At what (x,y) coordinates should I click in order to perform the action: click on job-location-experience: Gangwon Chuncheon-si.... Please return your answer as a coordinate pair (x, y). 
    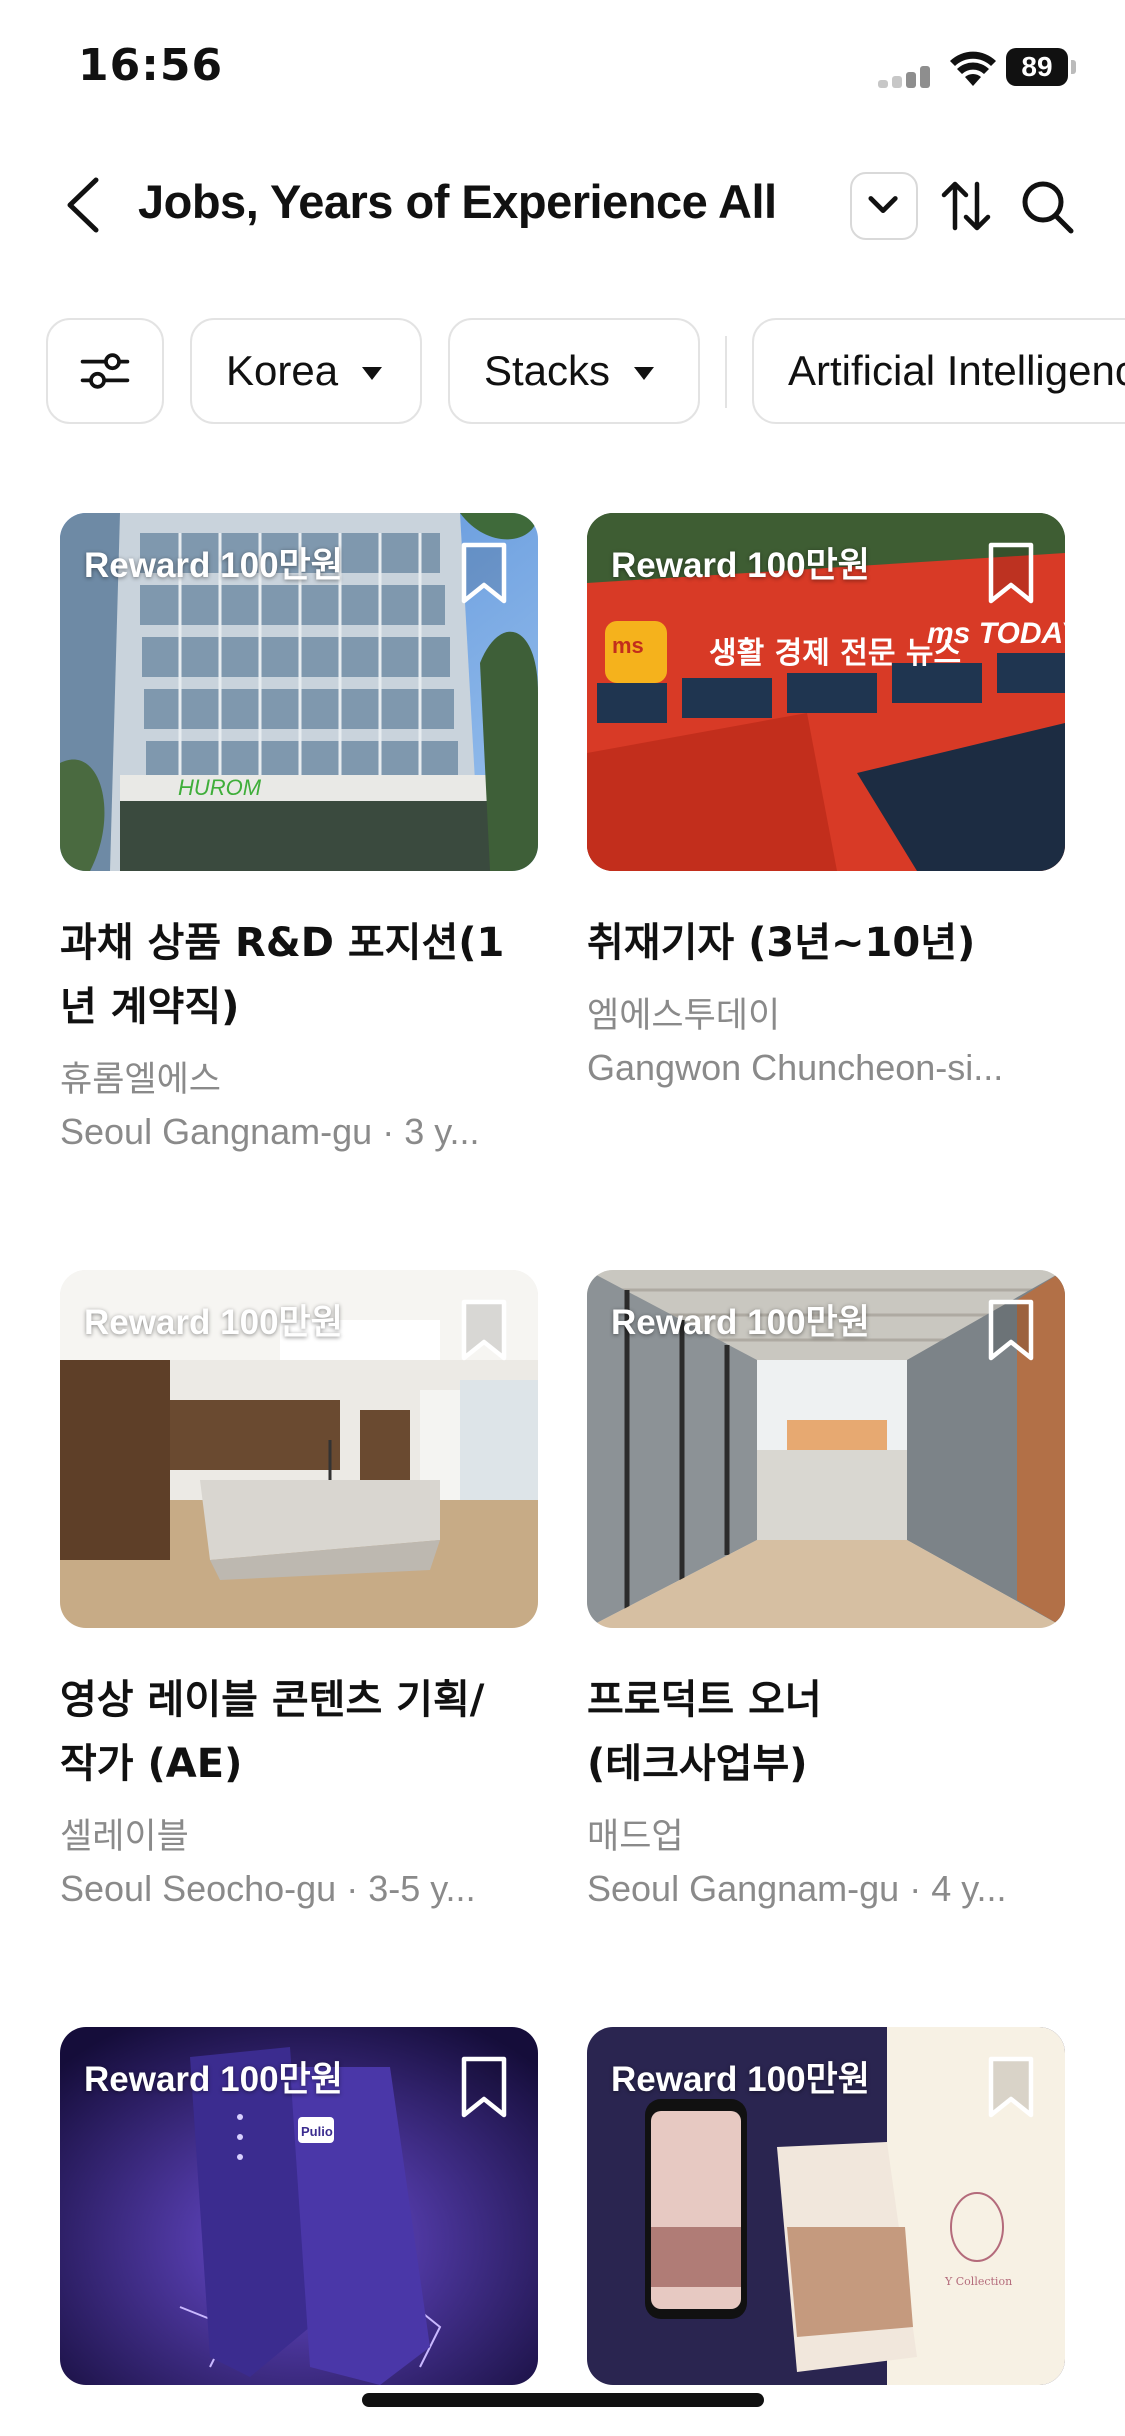
    Looking at the image, I should click on (795, 1067).